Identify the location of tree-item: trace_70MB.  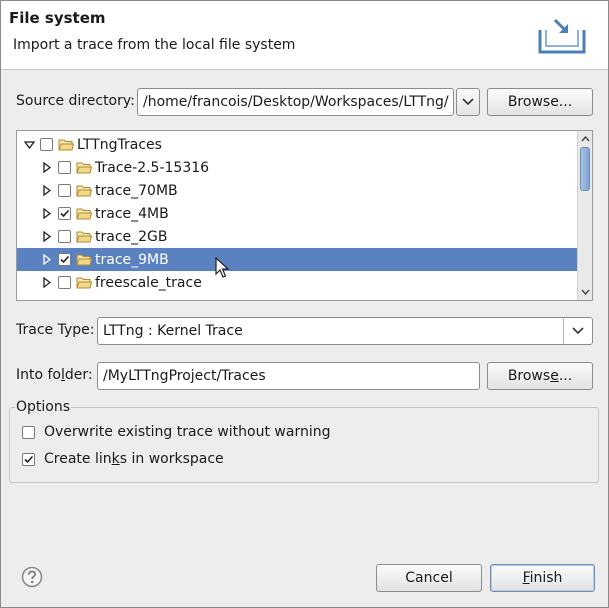
(297, 190).